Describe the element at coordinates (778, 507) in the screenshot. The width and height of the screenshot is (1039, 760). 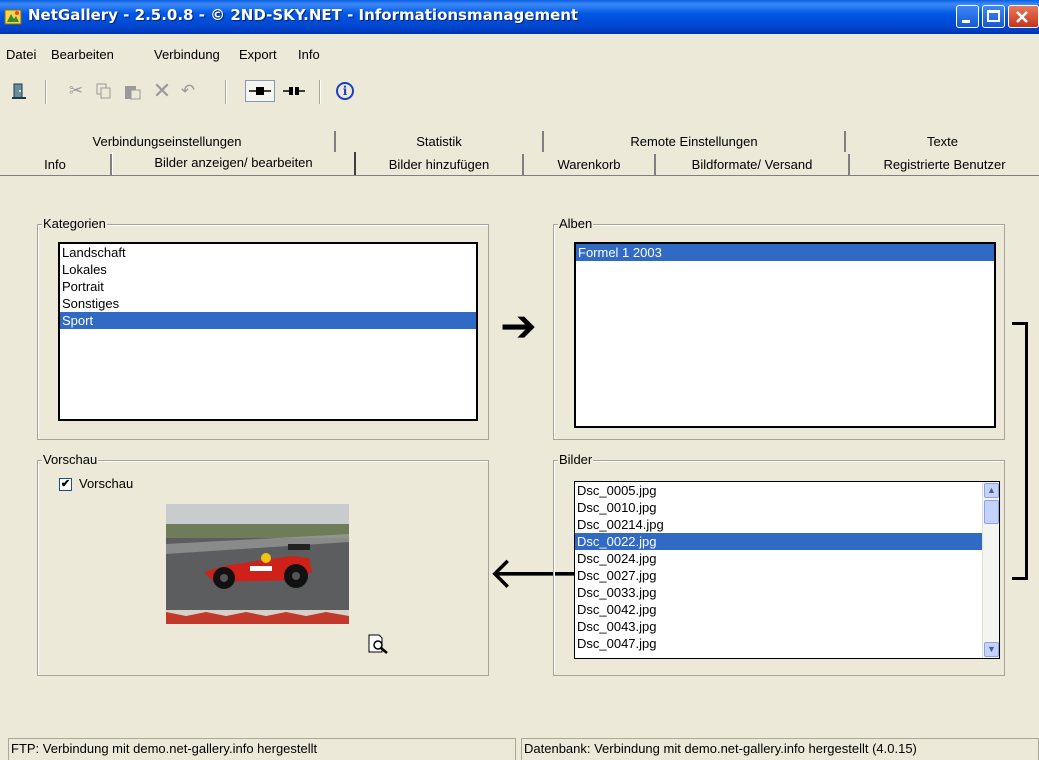
I see `list-item: Dsc_0010.jpg` at that location.